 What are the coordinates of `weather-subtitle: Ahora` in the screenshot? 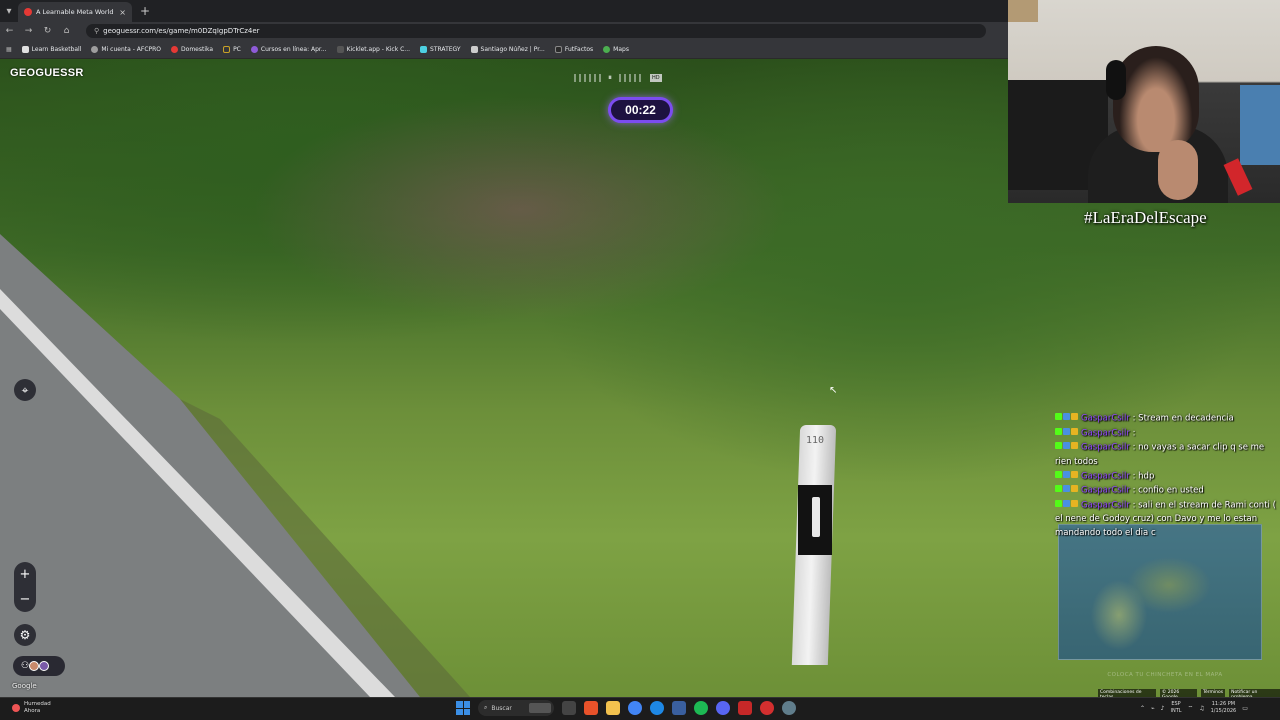 It's located at (32, 711).